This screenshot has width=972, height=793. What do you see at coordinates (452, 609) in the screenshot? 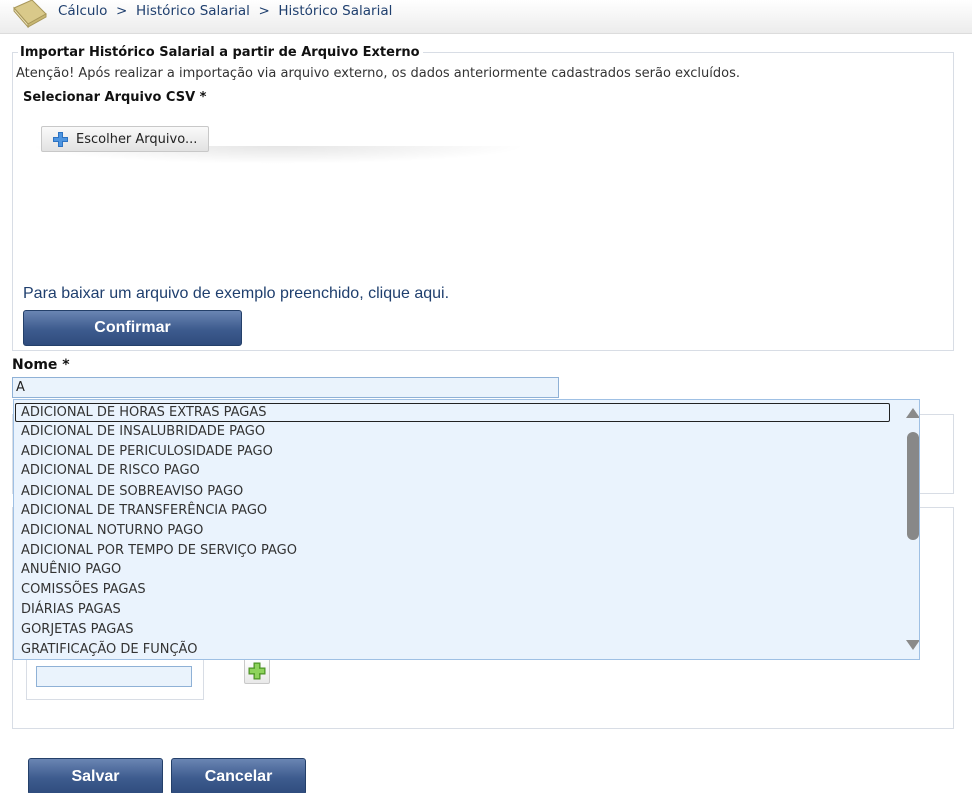
I see `dropdown-option: DIÁRIAS PAGAS` at bounding box center [452, 609].